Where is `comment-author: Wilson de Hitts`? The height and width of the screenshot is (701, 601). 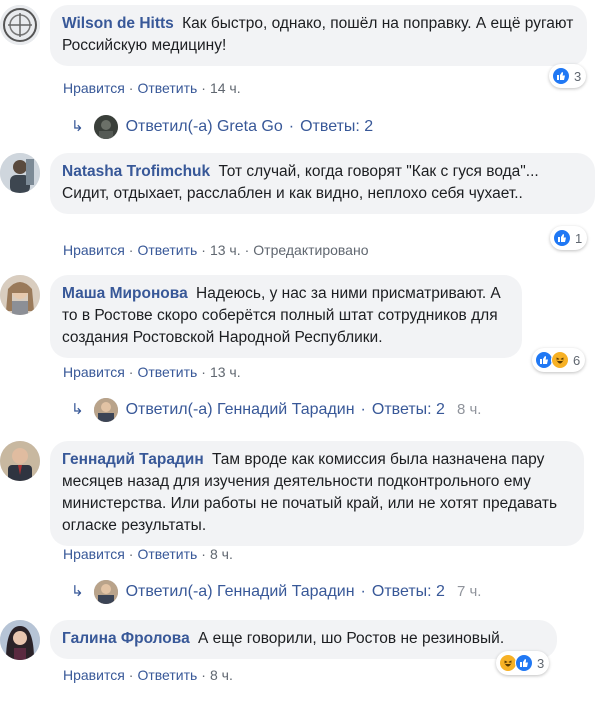
comment-author: Wilson de Hitts is located at coordinates (118, 23).